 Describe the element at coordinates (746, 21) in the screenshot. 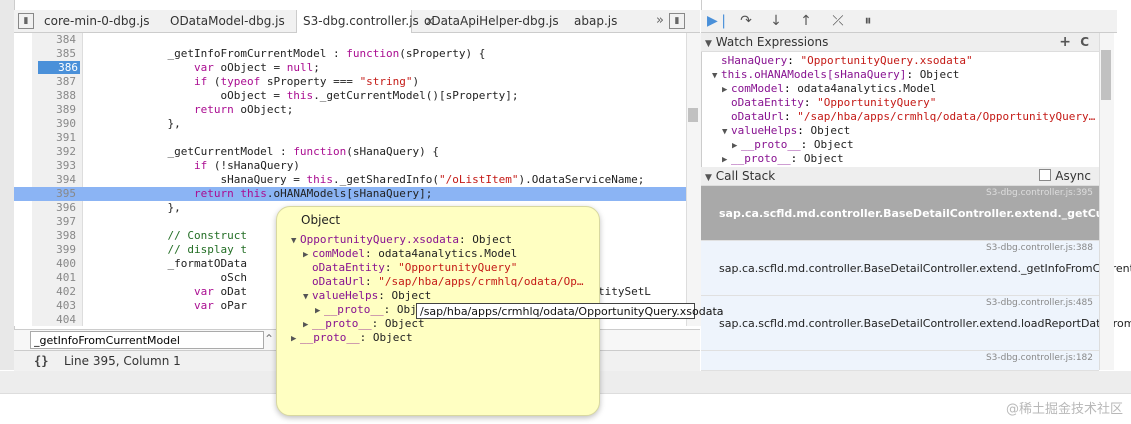

I see `step-over-icon: ↷` at that location.